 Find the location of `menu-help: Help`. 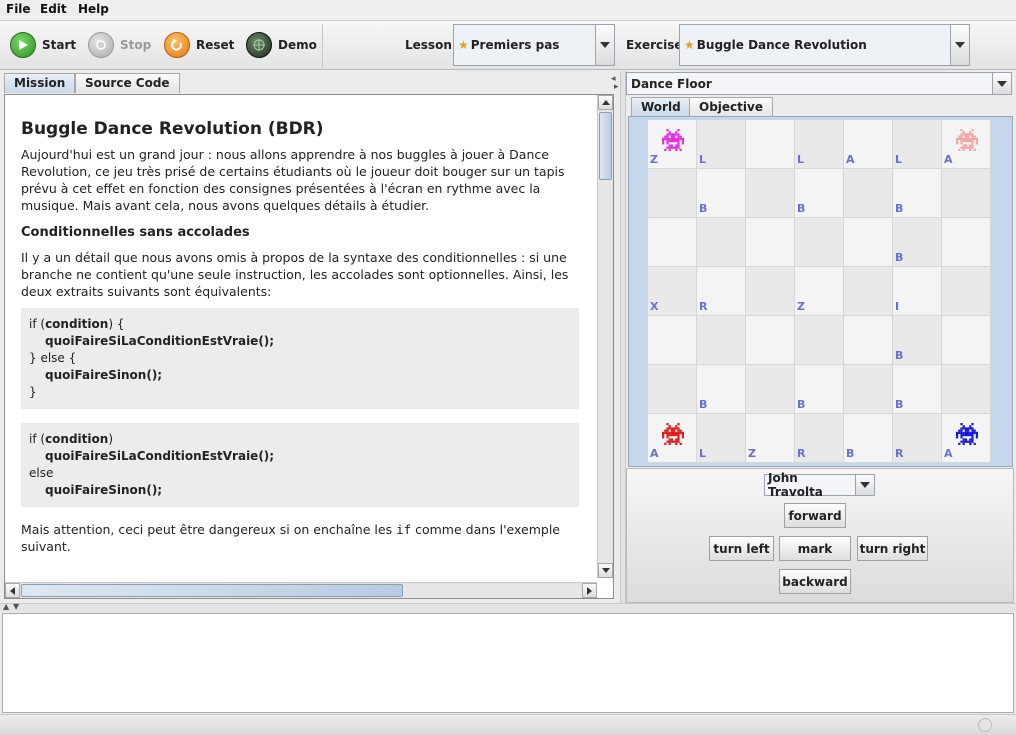

menu-help: Help is located at coordinates (93, 9).